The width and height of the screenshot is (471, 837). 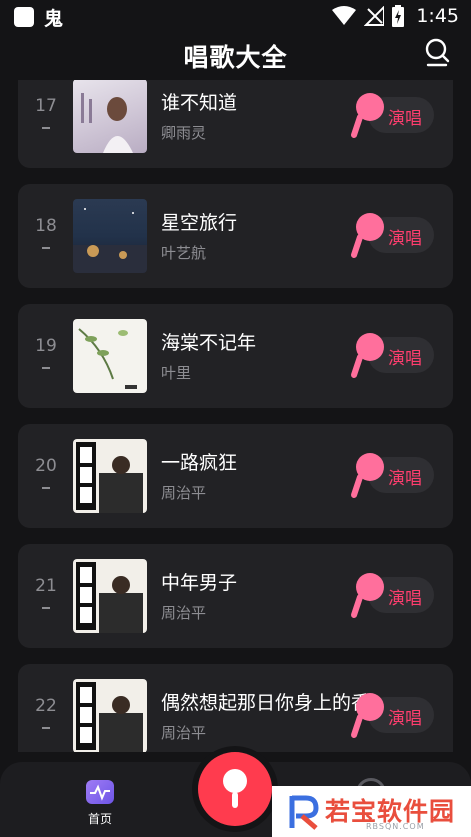 I want to click on song-title: 中年男子, so click(x=199, y=583).